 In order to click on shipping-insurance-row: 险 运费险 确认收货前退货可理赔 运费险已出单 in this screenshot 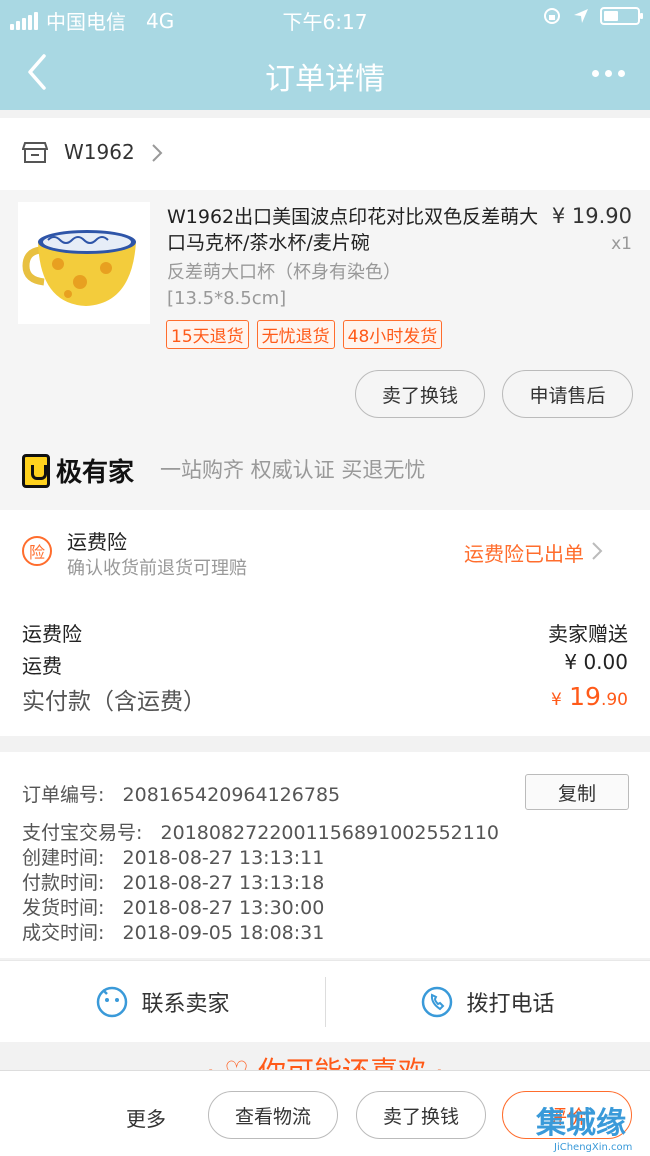, I will do `click(325, 557)`.